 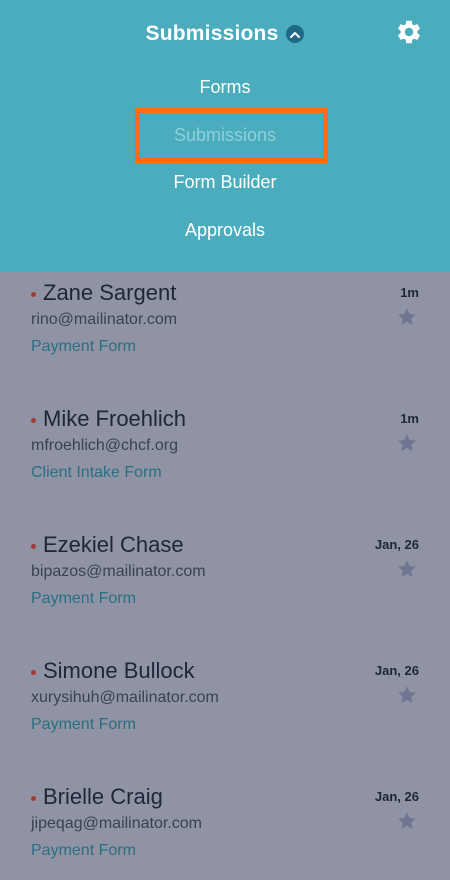 I want to click on submitter-email: rino@mailinator.com, so click(x=104, y=319).